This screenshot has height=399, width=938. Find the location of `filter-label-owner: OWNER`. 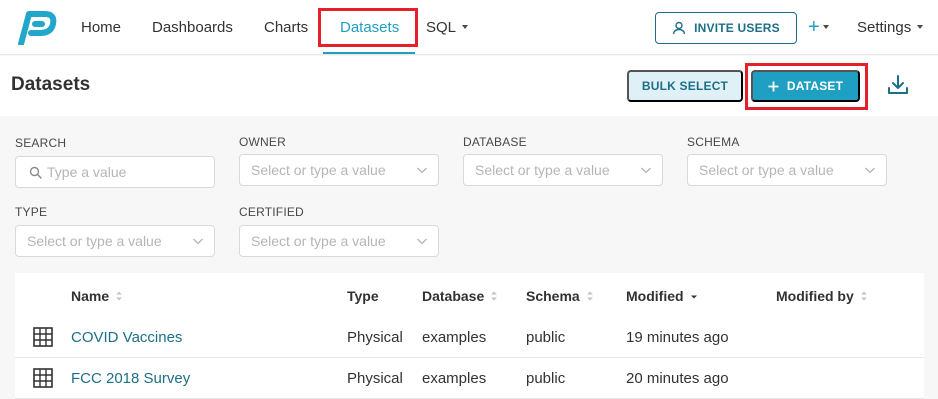

filter-label-owner: OWNER is located at coordinates (262, 142).